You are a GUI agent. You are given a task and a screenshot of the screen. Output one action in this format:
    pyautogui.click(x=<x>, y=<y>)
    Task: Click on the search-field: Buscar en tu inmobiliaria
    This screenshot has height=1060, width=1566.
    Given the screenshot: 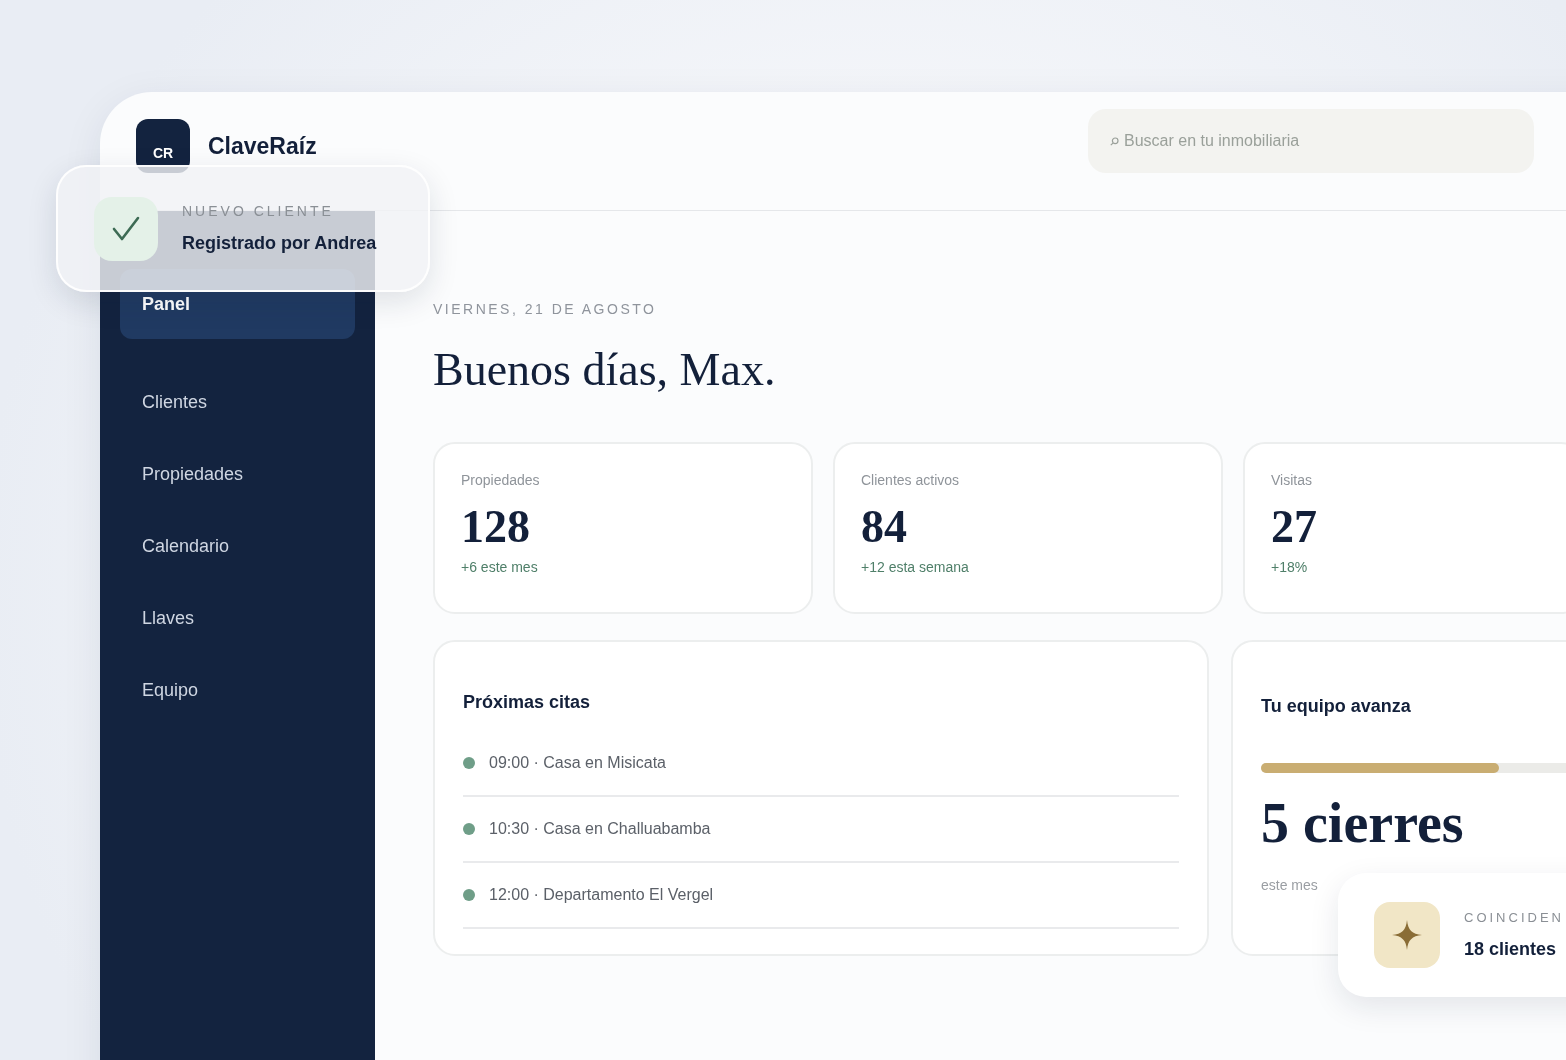 What is the action you would take?
    pyautogui.click(x=1311, y=141)
    